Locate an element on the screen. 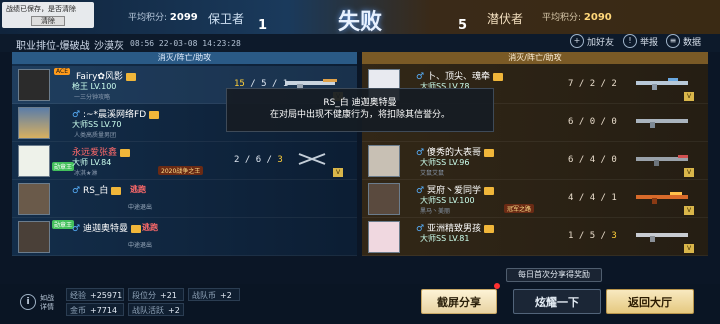  player-clan: 艾鼠艾鼠 is located at coordinates (432, 173).